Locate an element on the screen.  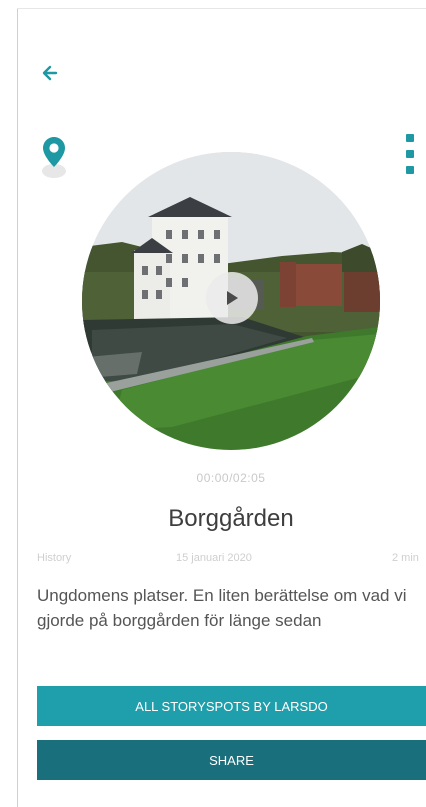
more-vertical-icon is located at coordinates (410, 138).